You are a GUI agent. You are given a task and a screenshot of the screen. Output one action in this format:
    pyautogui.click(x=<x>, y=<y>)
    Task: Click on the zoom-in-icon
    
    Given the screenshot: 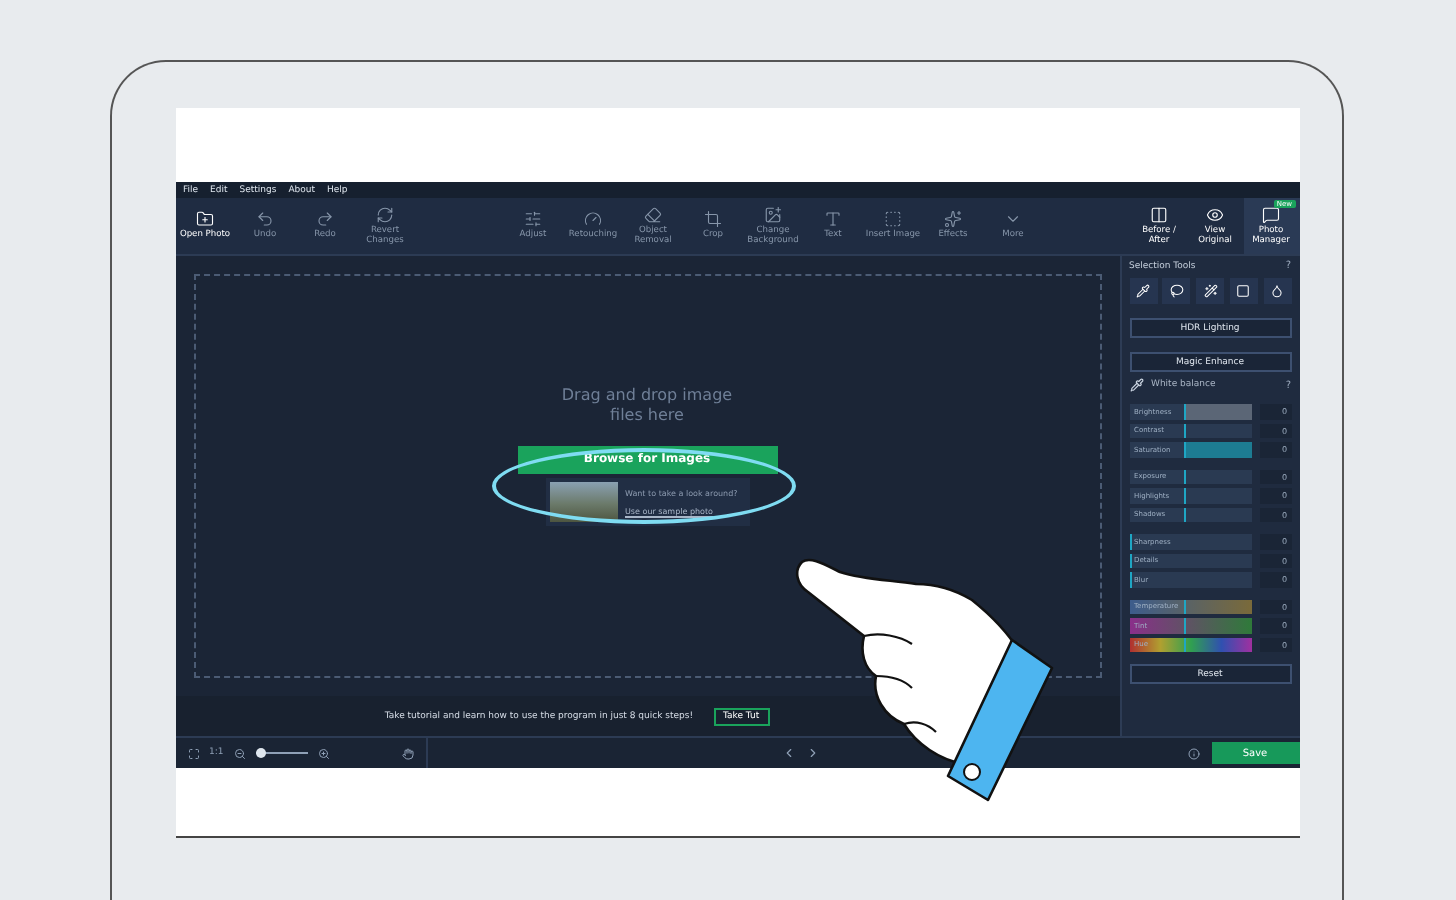 What is the action you would take?
    pyautogui.click(x=323, y=753)
    